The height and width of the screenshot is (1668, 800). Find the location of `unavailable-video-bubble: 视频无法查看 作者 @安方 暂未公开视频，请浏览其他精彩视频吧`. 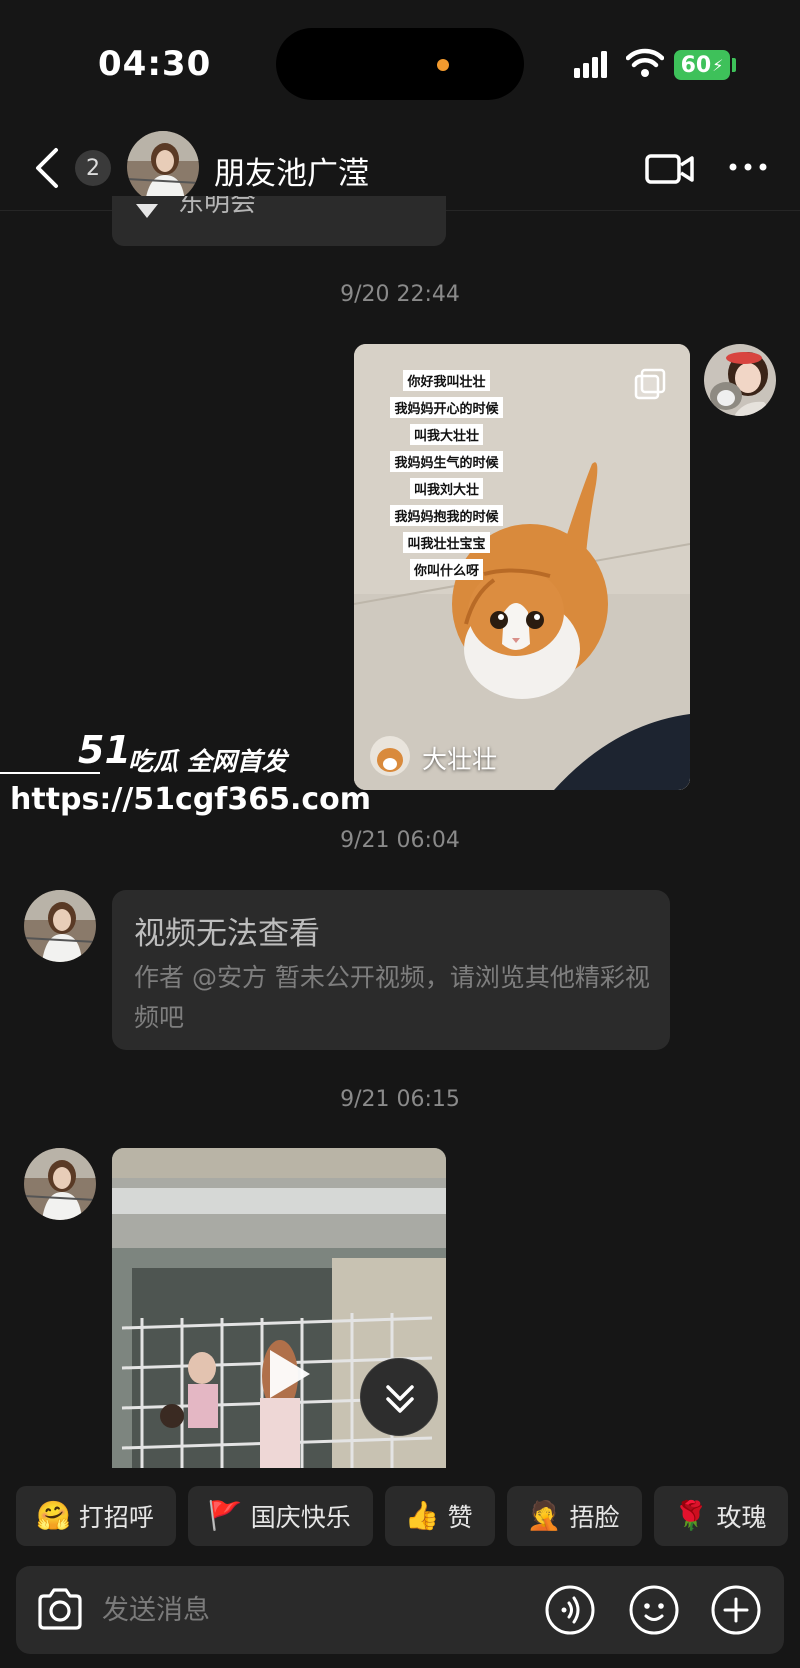

unavailable-video-bubble: 视频无法查看 作者 @安方 暂未公开视频，请浏览其他精彩视频吧 is located at coordinates (391, 970).